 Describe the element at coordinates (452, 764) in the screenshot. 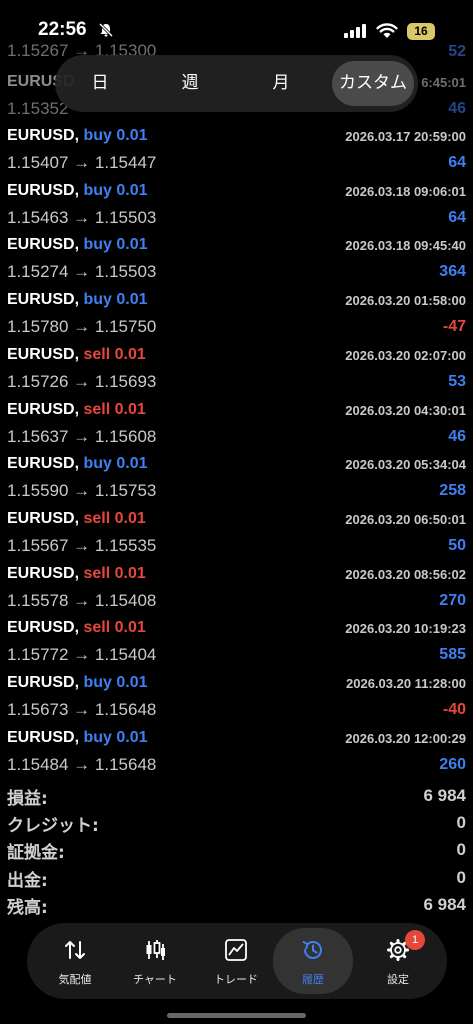

I see `trade-profit: 260` at that location.